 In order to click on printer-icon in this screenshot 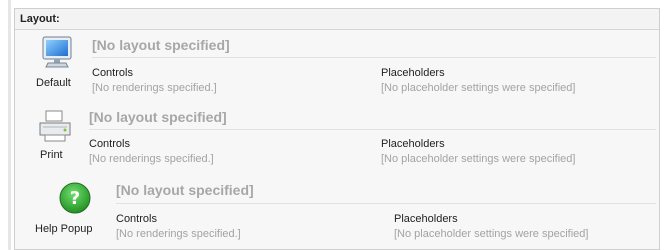, I will do `click(55, 126)`.